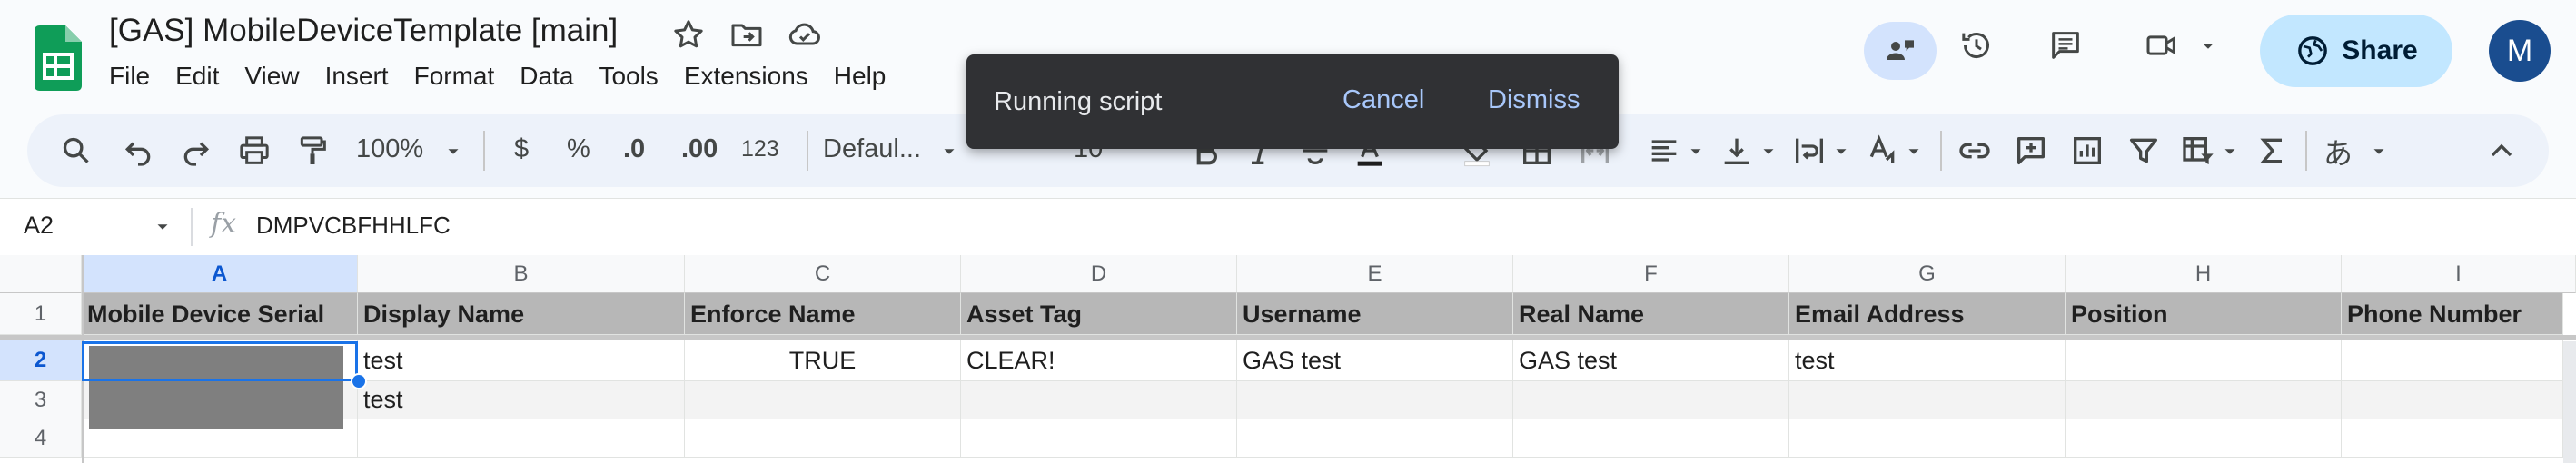 This screenshot has width=2576, height=463. I want to click on font-chevron-icon, so click(949, 152).